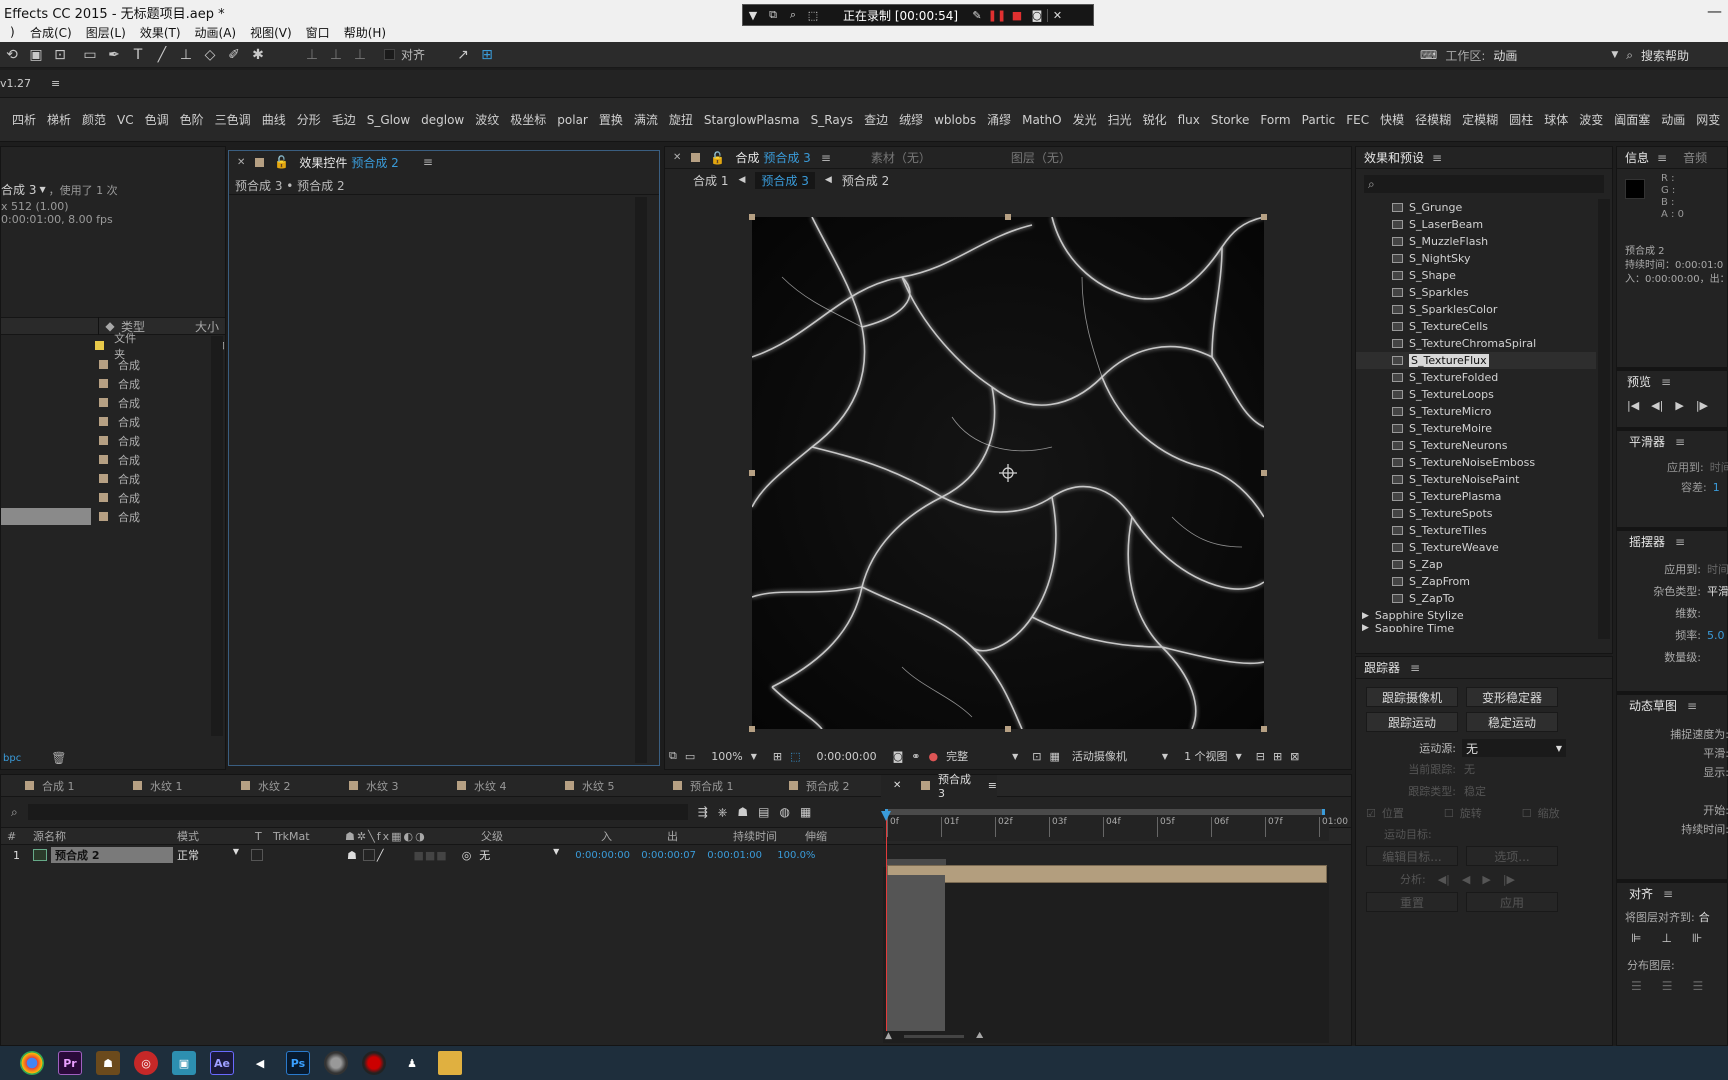 The height and width of the screenshot is (1080, 1728). Describe the element at coordinates (12, 55) in the screenshot. I see `rotate-tool-icon: ⟲` at that location.